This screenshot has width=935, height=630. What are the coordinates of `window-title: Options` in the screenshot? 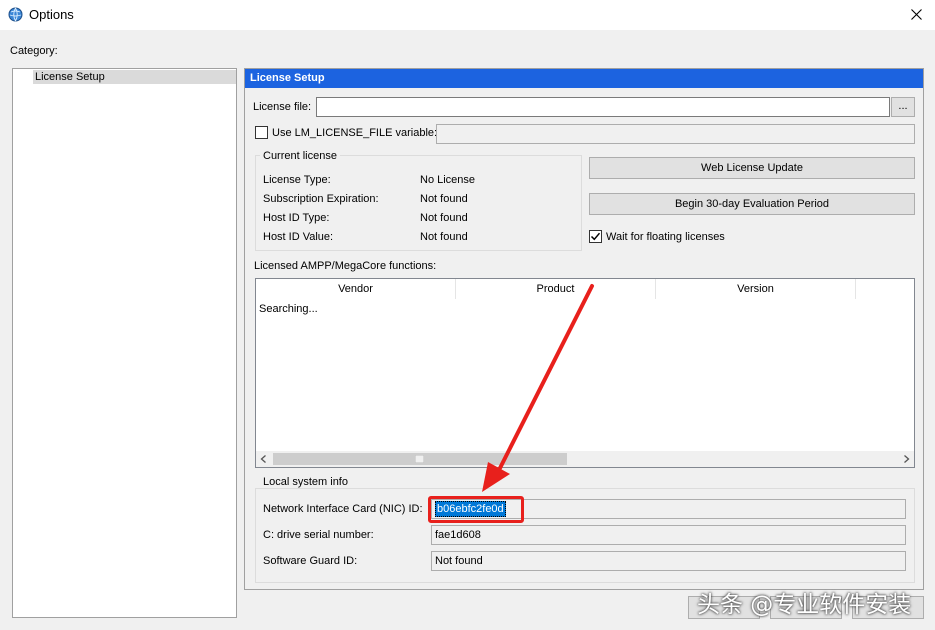 It's located at (51, 14).